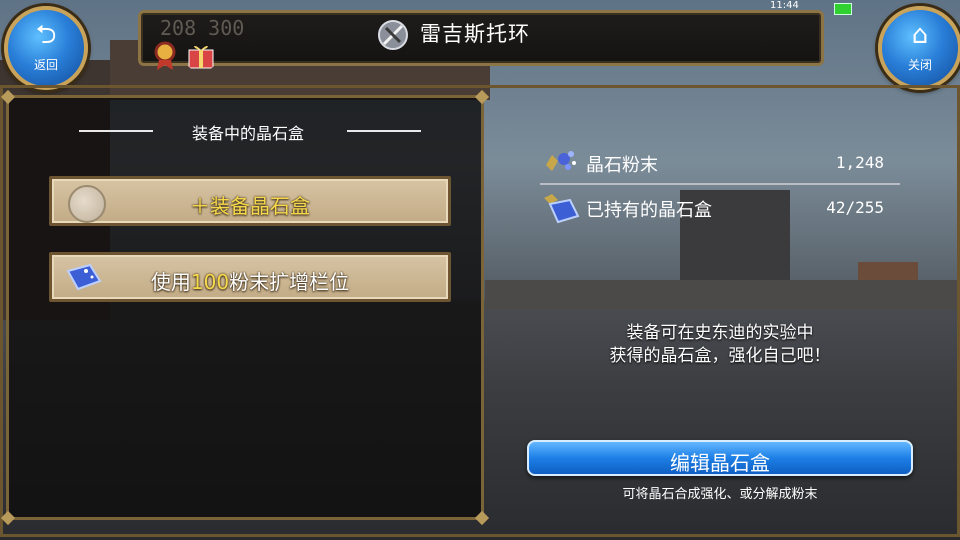  I want to click on equip-crystal-box-button: ＋装备晶石盒, so click(250, 201).